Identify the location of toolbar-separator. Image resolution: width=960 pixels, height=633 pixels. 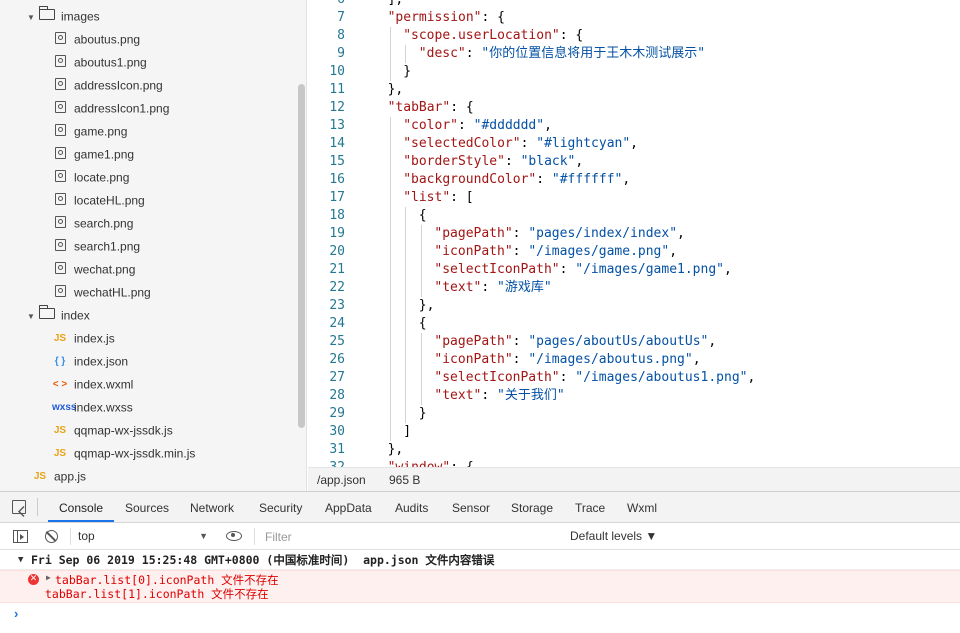
(254, 536).